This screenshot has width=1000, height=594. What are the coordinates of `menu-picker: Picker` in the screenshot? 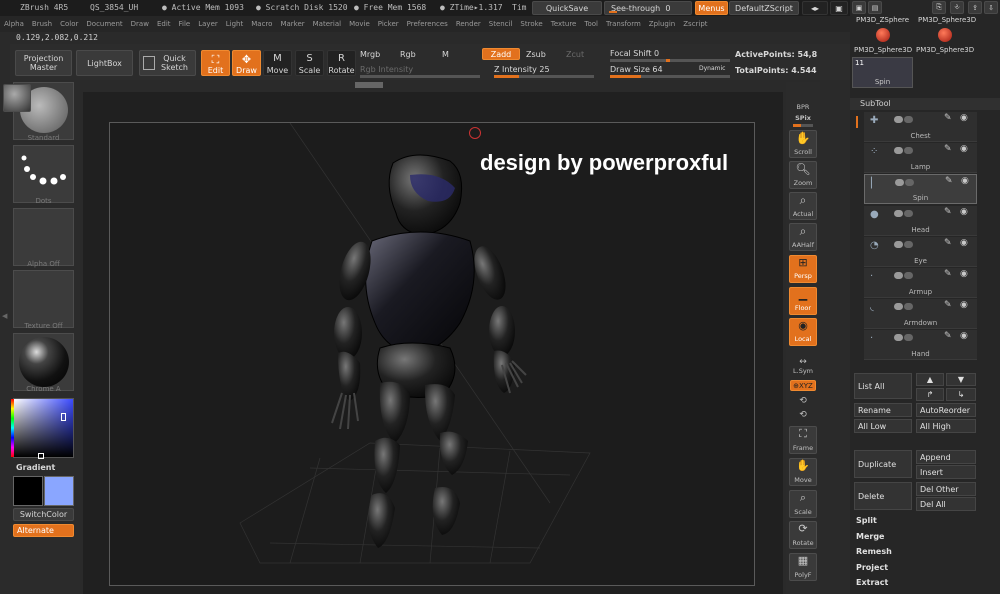 It's located at (388, 24).